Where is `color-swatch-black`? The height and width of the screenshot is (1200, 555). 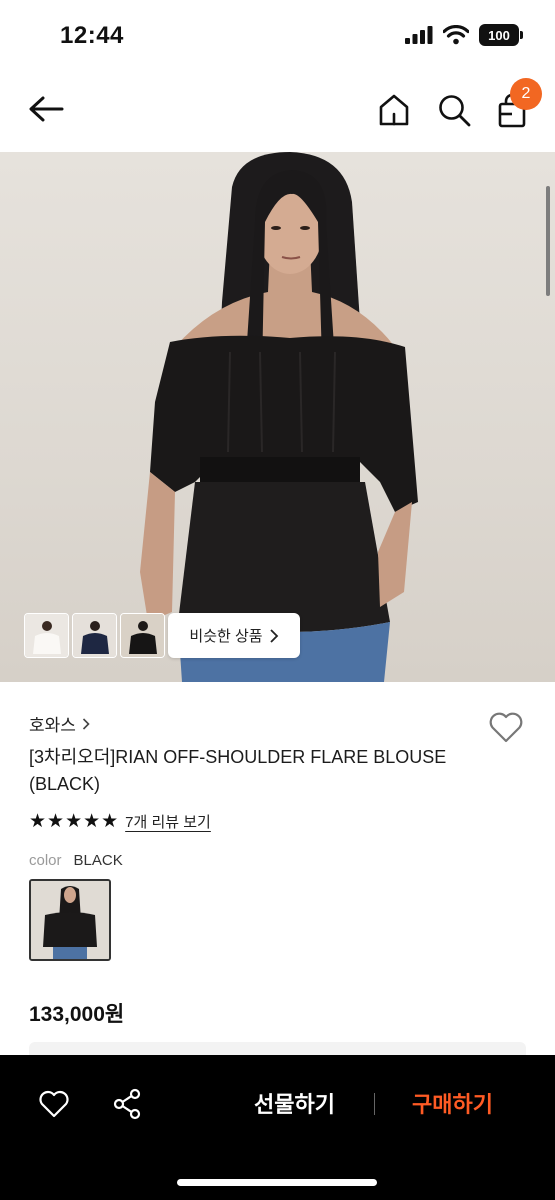
color-swatch-black is located at coordinates (70, 920).